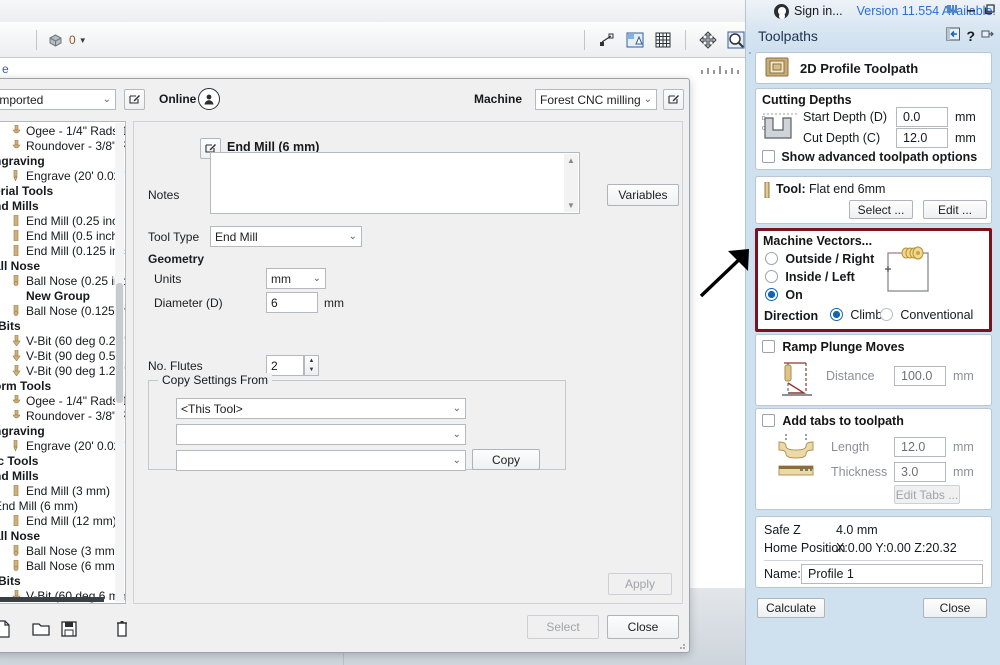  Describe the element at coordinates (209, 99) in the screenshot. I see `account-icon` at that location.